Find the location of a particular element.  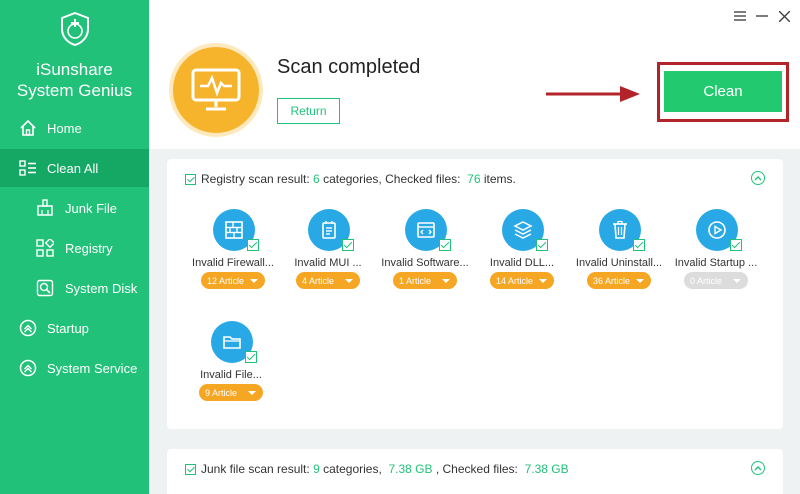

clean-button: Clean is located at coordinates (723, 91).